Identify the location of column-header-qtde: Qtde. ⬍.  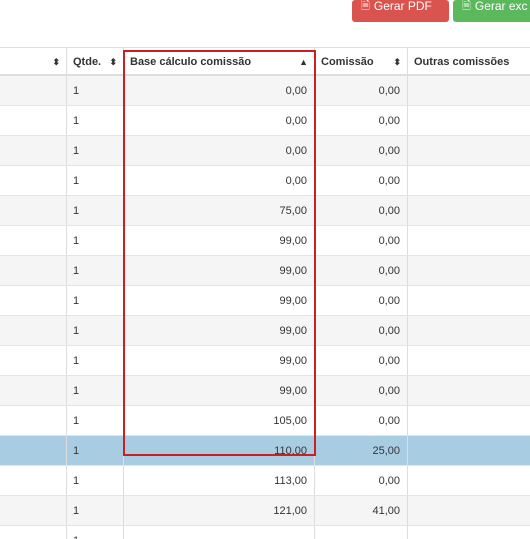
(95, 61).